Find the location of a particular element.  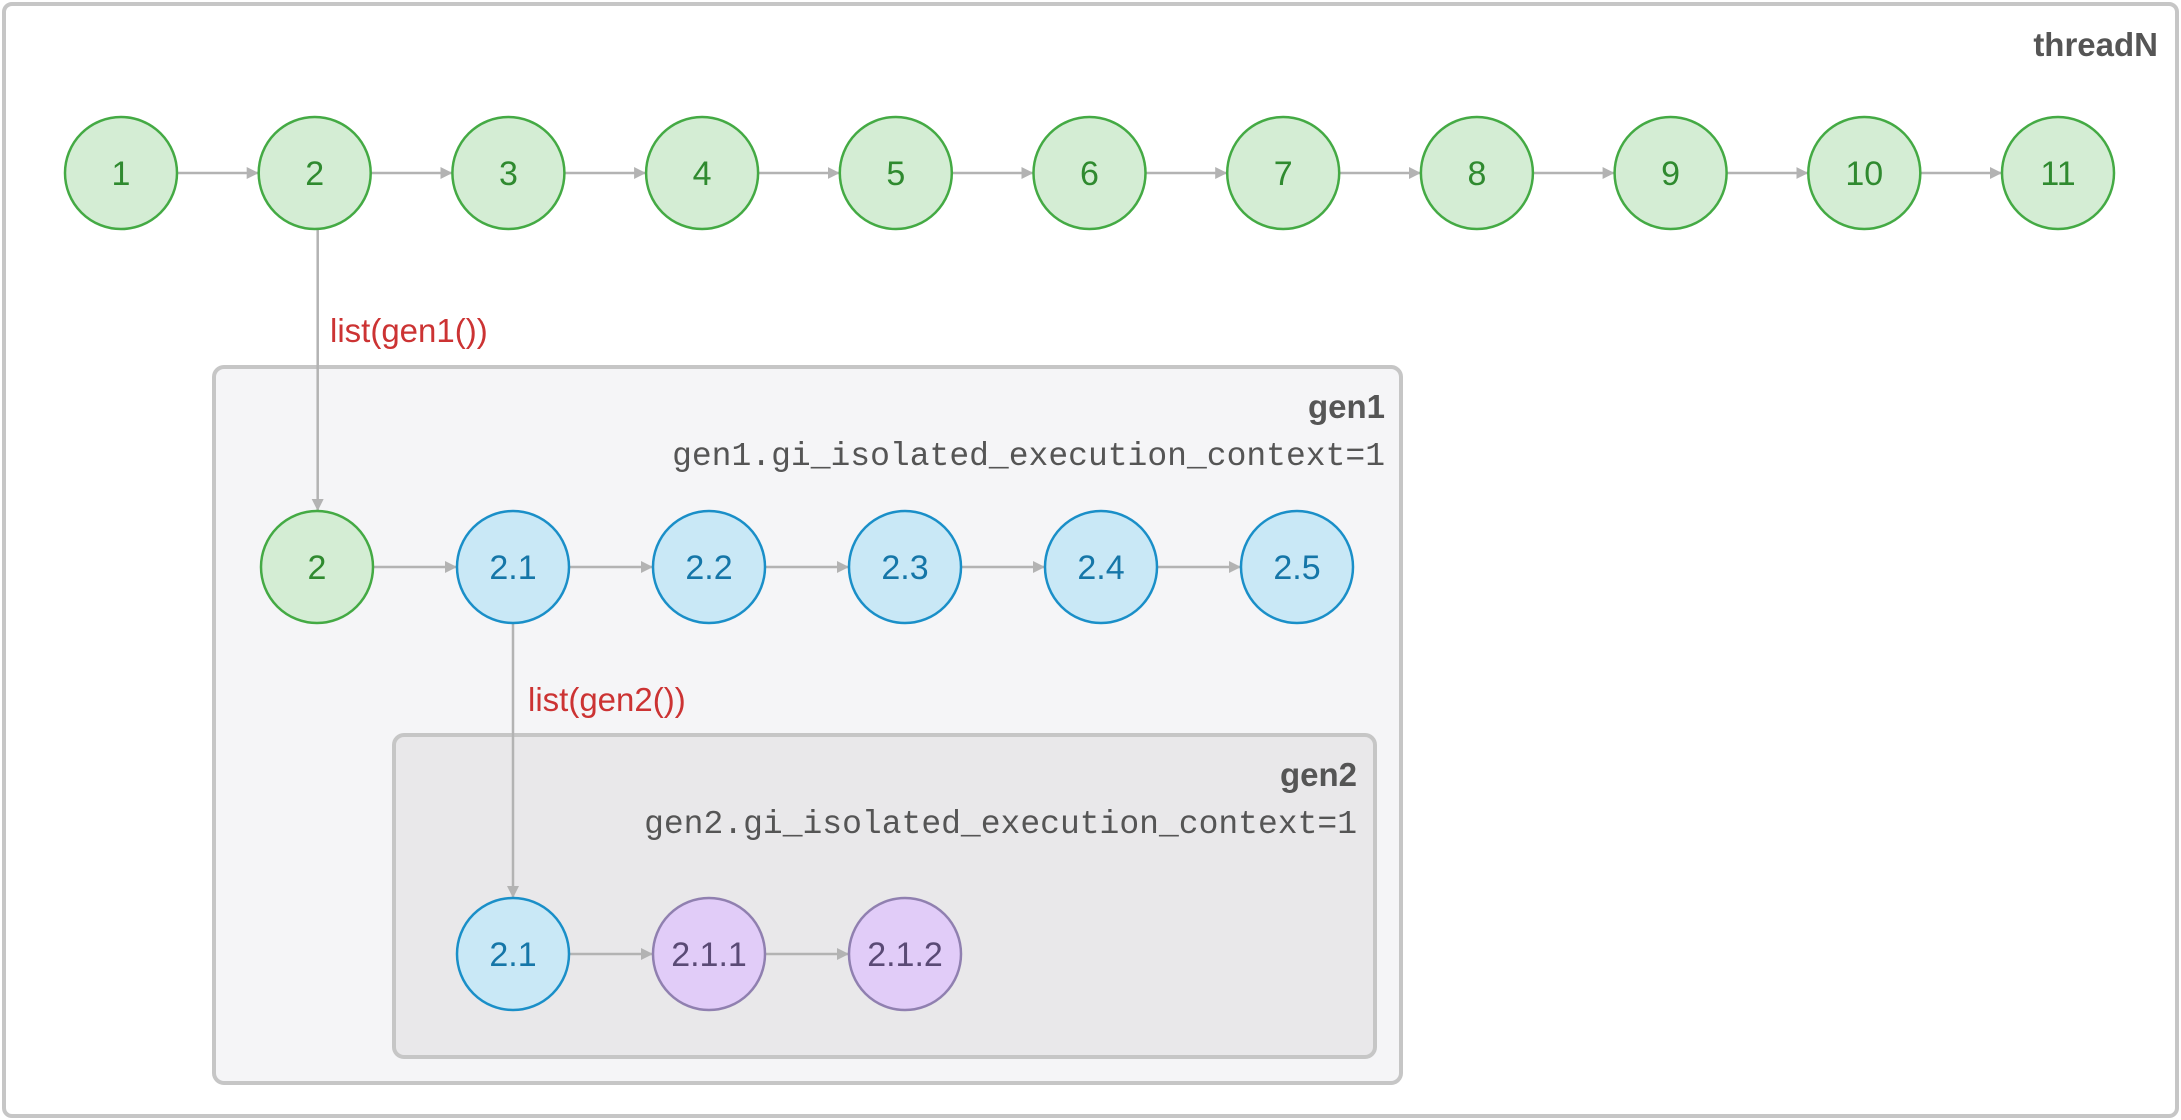

gen1-node-3: 2.3 is located at coordinates (905, 567).